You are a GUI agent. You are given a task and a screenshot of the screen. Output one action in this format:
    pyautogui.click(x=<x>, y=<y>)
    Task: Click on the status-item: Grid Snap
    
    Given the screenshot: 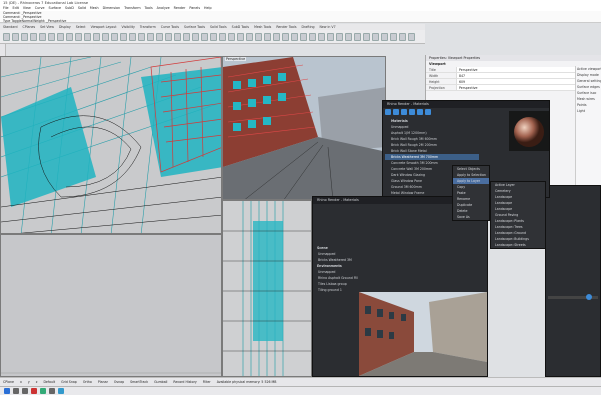 What is the action you would take?
    pyautogui.click(x=69, y=382)
    